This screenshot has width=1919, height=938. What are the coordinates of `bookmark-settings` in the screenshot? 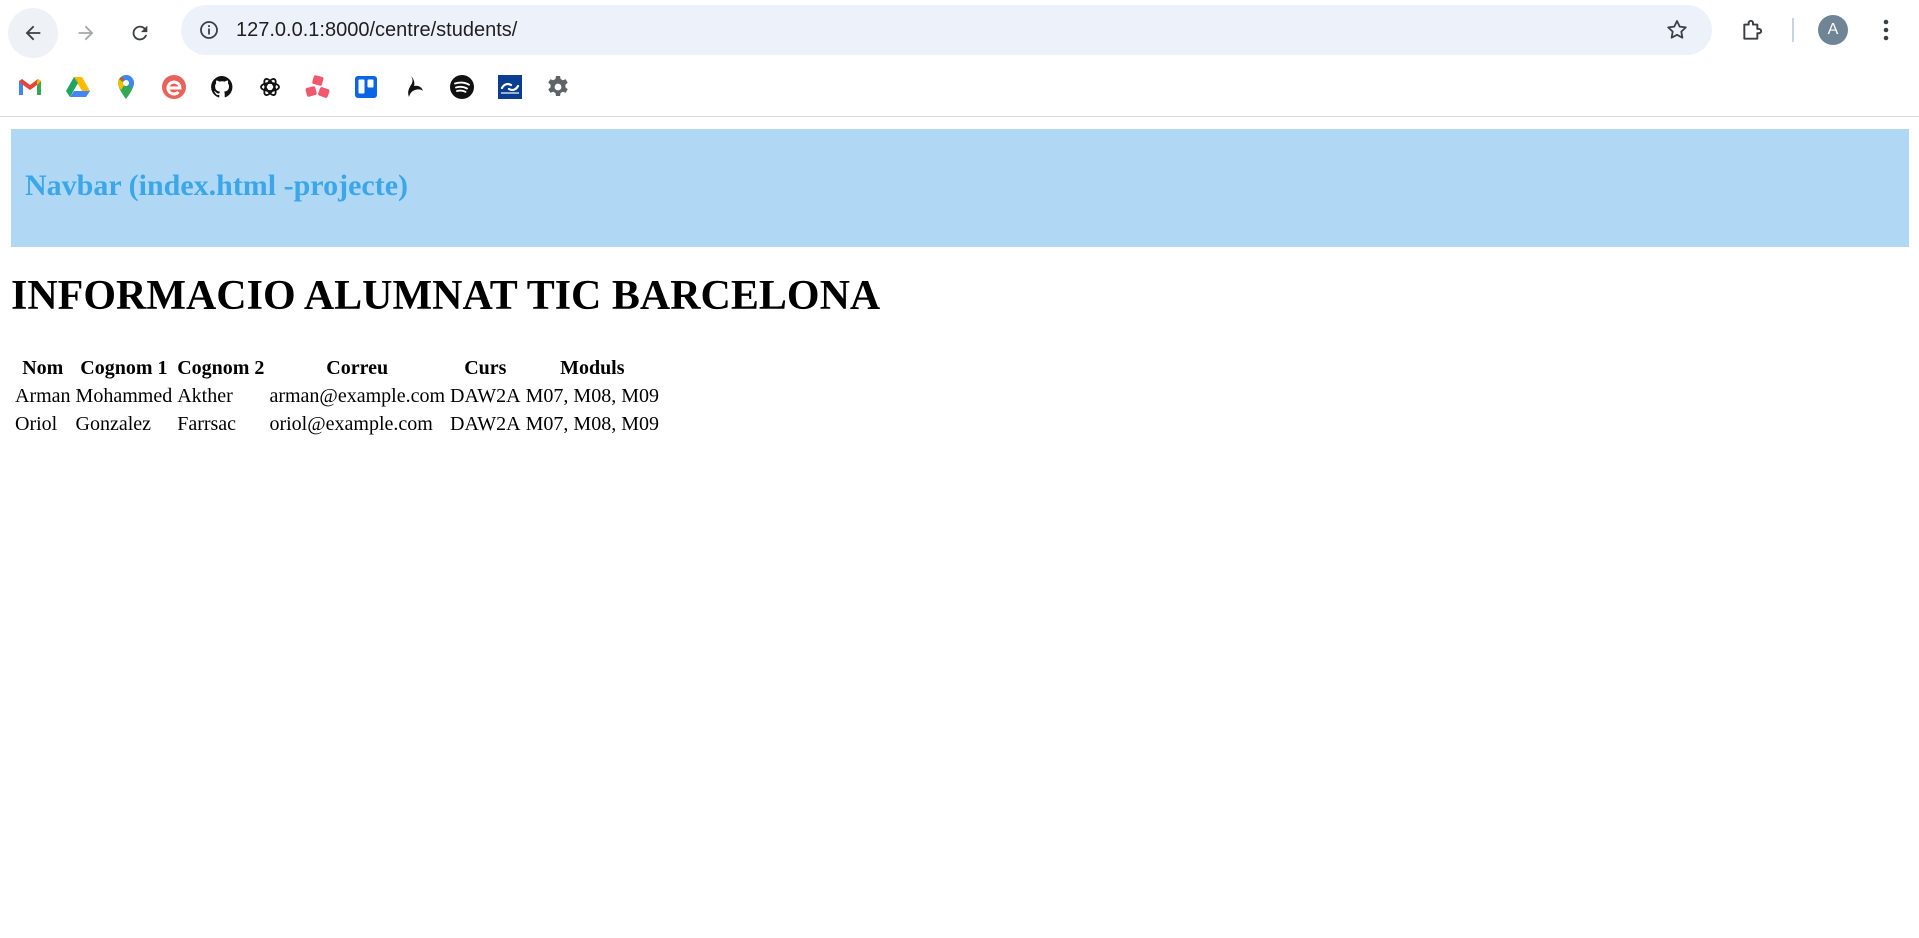 It's located at (558, 87).